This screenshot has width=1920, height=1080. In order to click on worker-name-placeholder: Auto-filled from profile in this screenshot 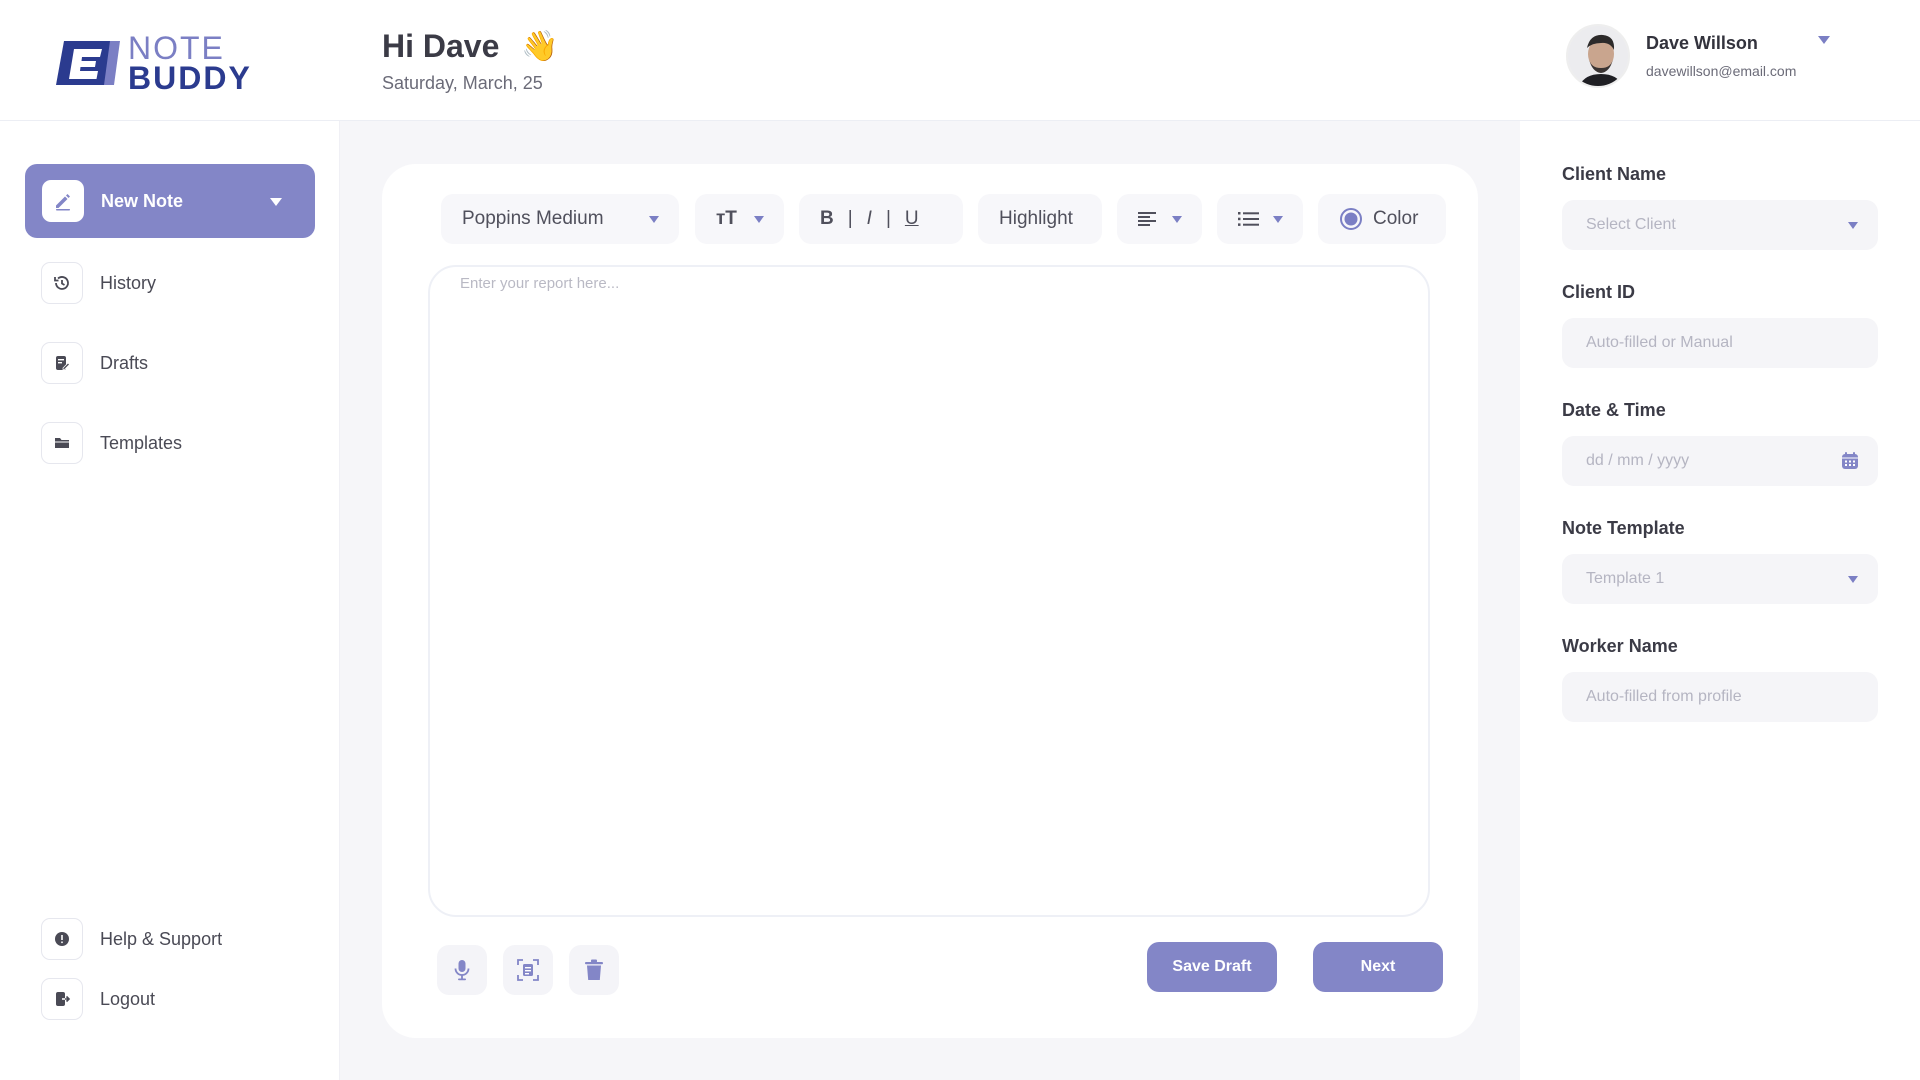, I will do `click(1664, 696)`.